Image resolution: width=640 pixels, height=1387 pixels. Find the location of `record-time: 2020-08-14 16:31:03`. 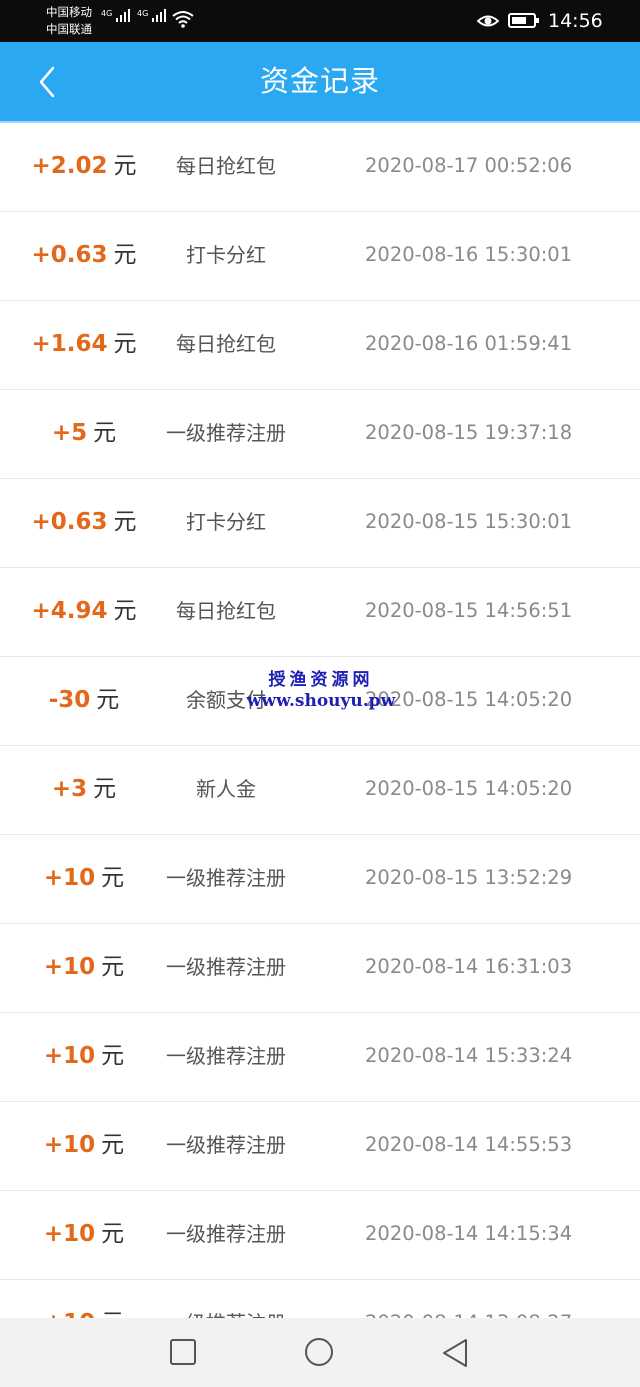

record-time: 2020-08-14 16:31:03 is located at coordinates (469, 966).